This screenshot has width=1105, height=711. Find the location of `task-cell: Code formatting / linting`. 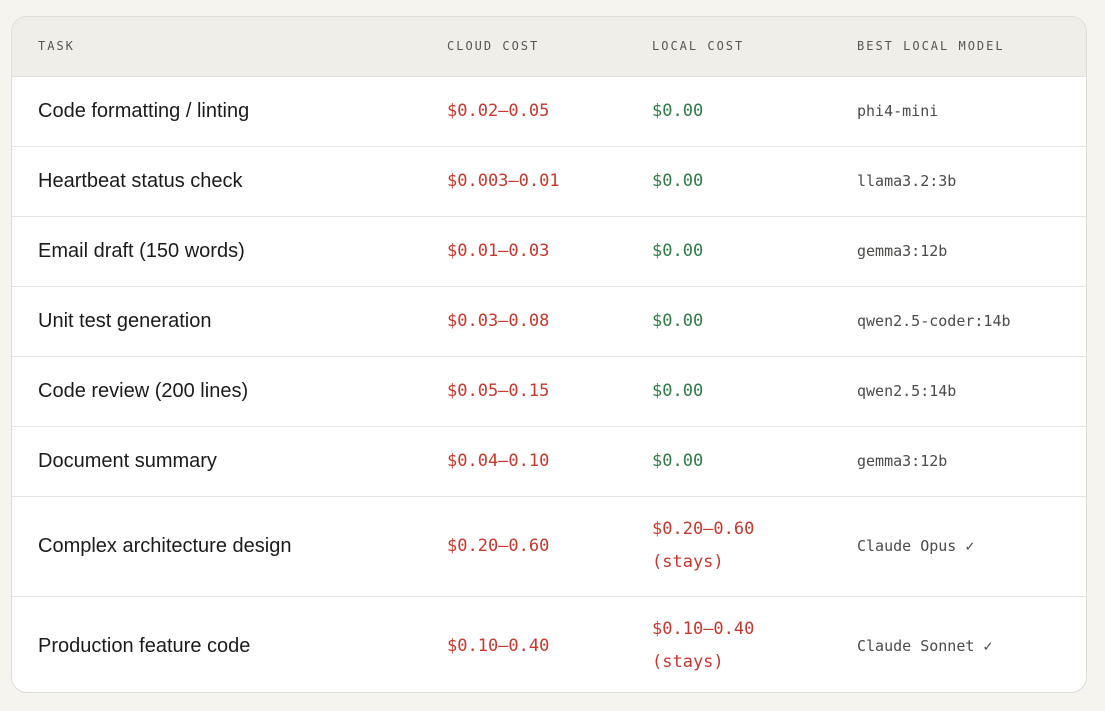

task-cell: Code formatting / linting is located at coordinates (216, 111).